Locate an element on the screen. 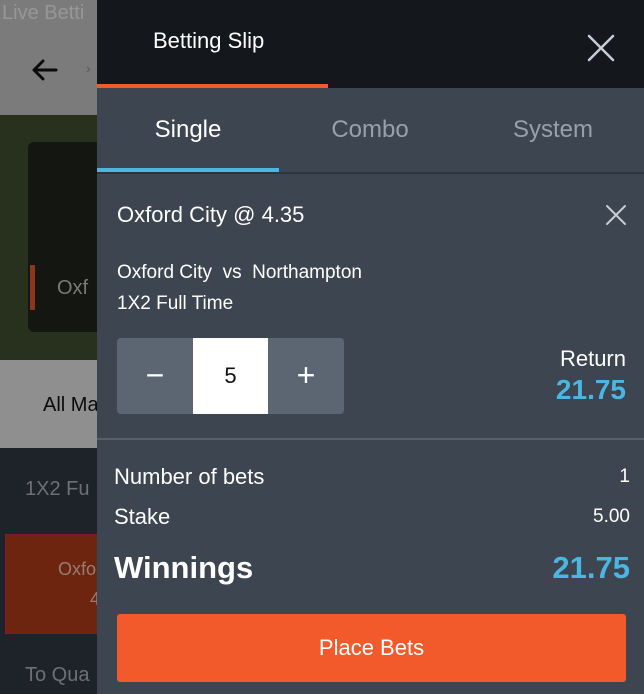 This screenshot has height=694, width=644. tab-system: System is located at coordinates (553, 130).